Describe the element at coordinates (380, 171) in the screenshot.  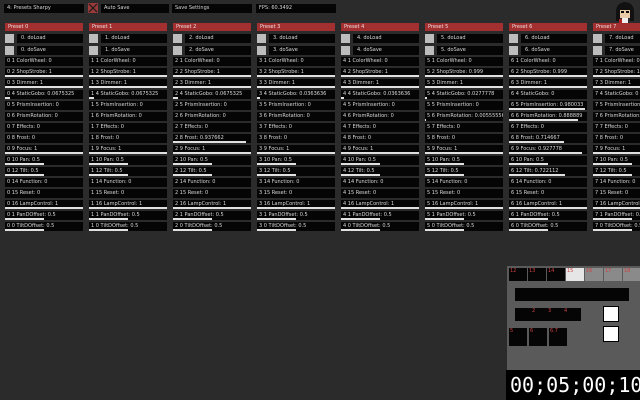
I see `param-slider: 4 12 Tilt: 0.5` at that location.